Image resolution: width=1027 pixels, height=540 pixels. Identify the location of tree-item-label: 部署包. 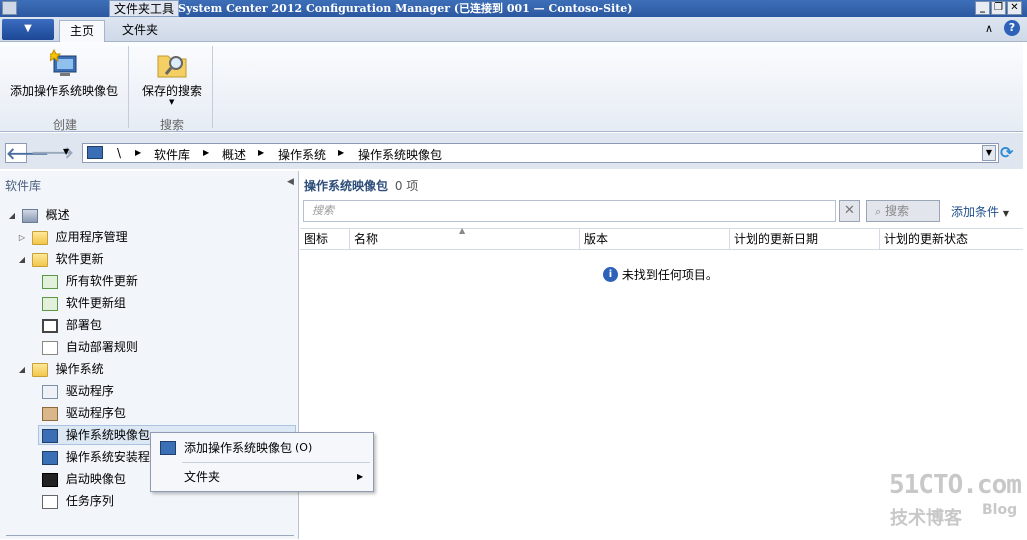
(83, 325).